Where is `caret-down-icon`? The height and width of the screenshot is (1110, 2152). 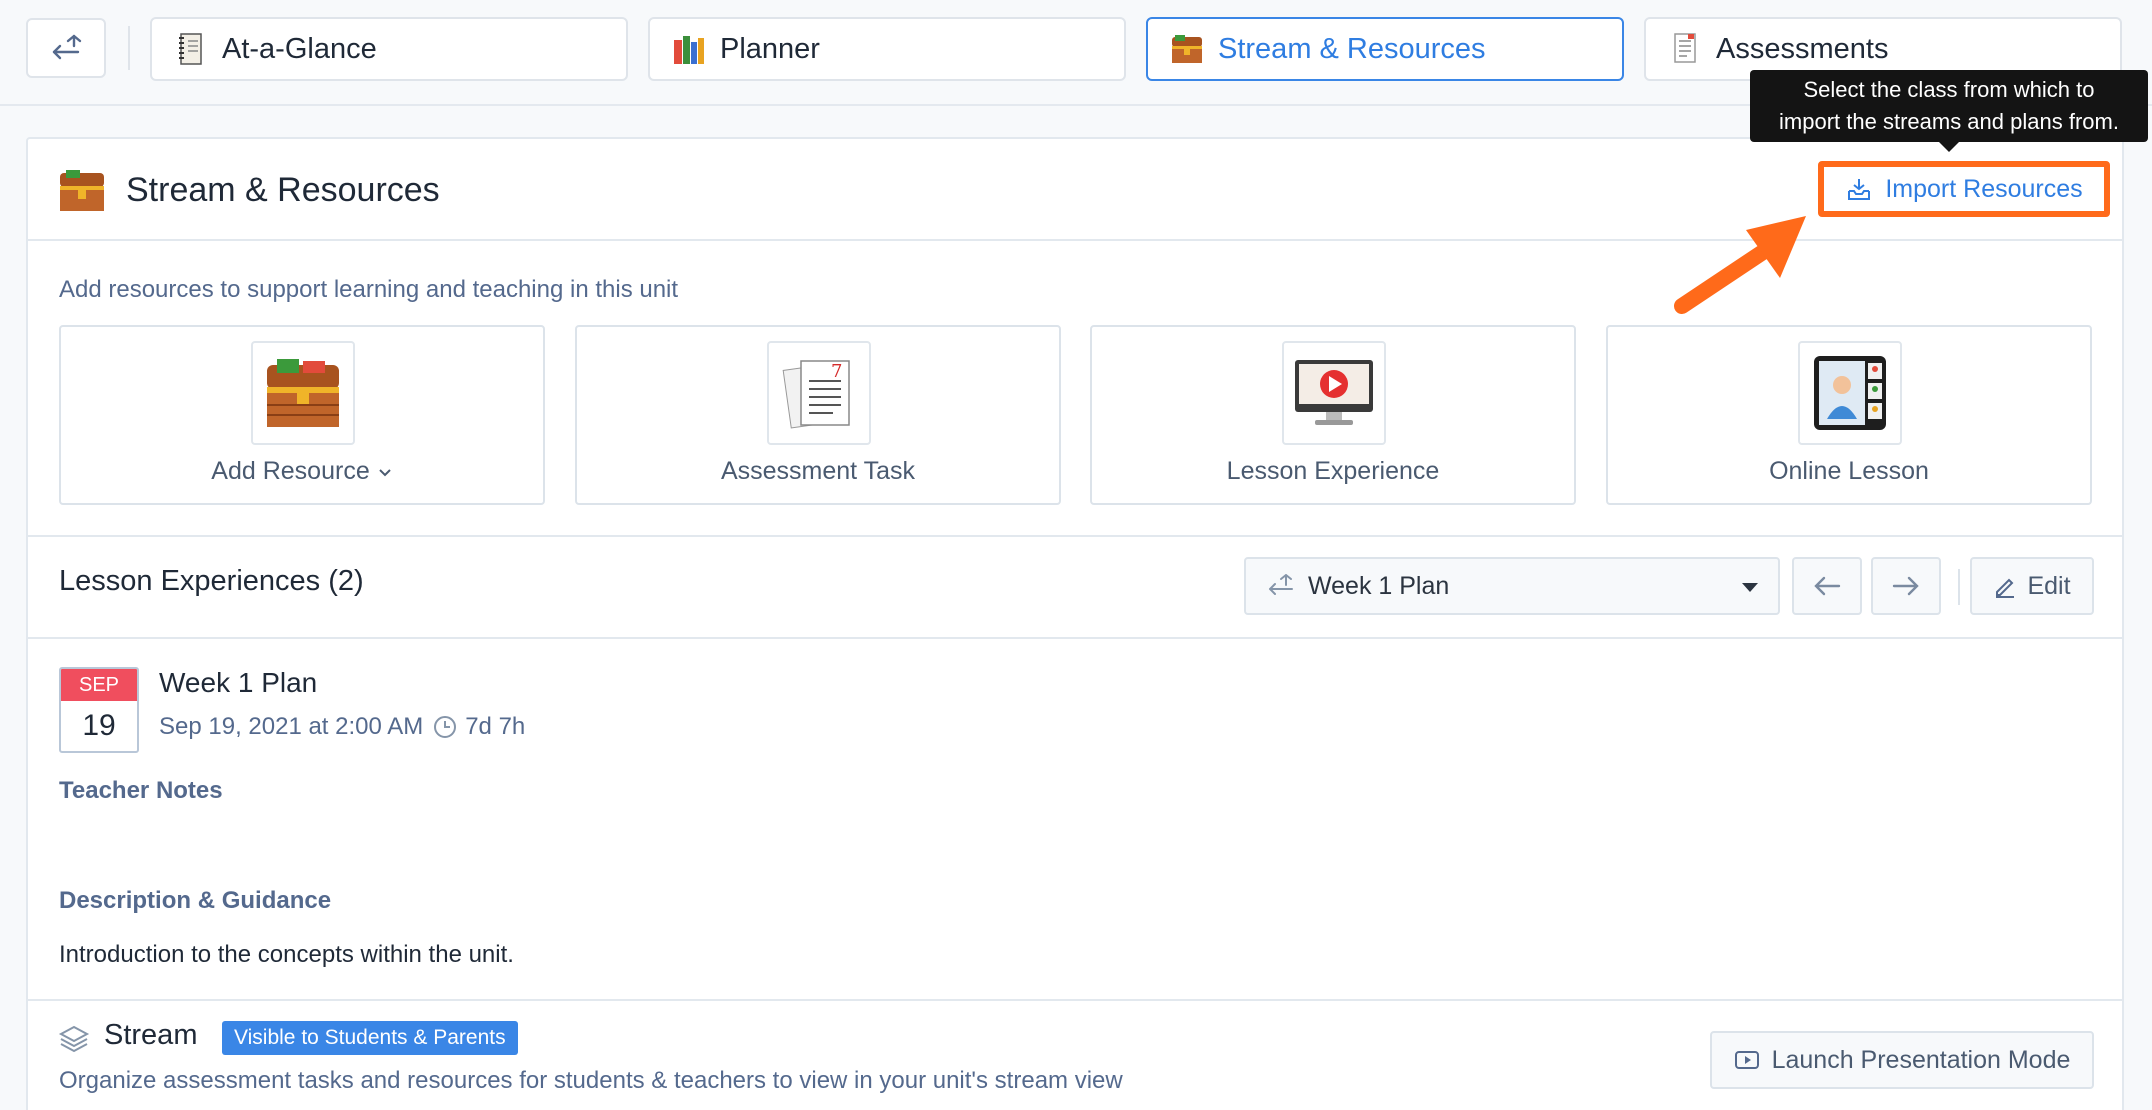 caret-down-icon is located at coordinates (1750, 587).